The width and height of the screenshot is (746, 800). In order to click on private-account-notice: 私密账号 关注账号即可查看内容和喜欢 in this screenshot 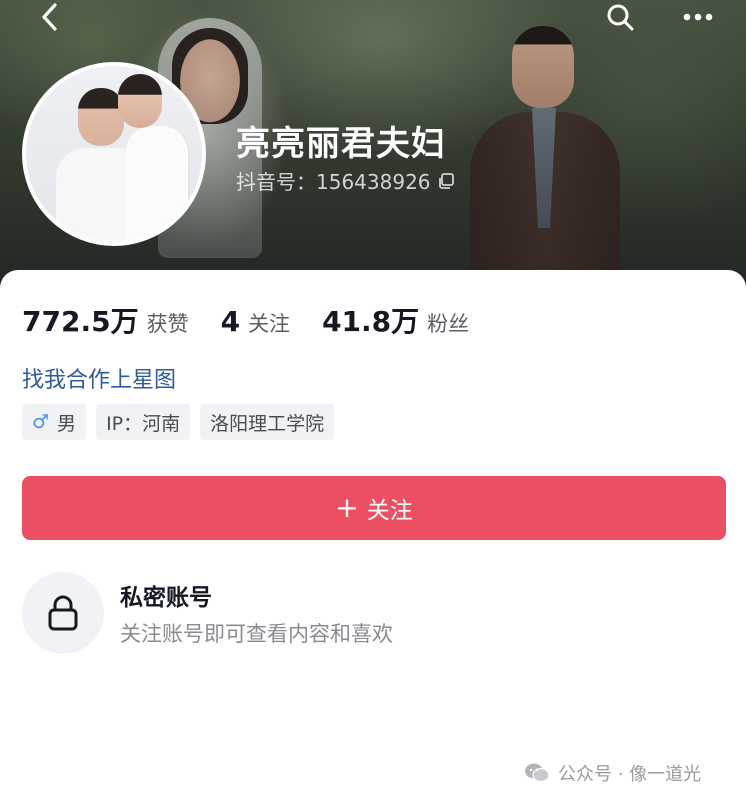, I will do `click(207, 613)`.